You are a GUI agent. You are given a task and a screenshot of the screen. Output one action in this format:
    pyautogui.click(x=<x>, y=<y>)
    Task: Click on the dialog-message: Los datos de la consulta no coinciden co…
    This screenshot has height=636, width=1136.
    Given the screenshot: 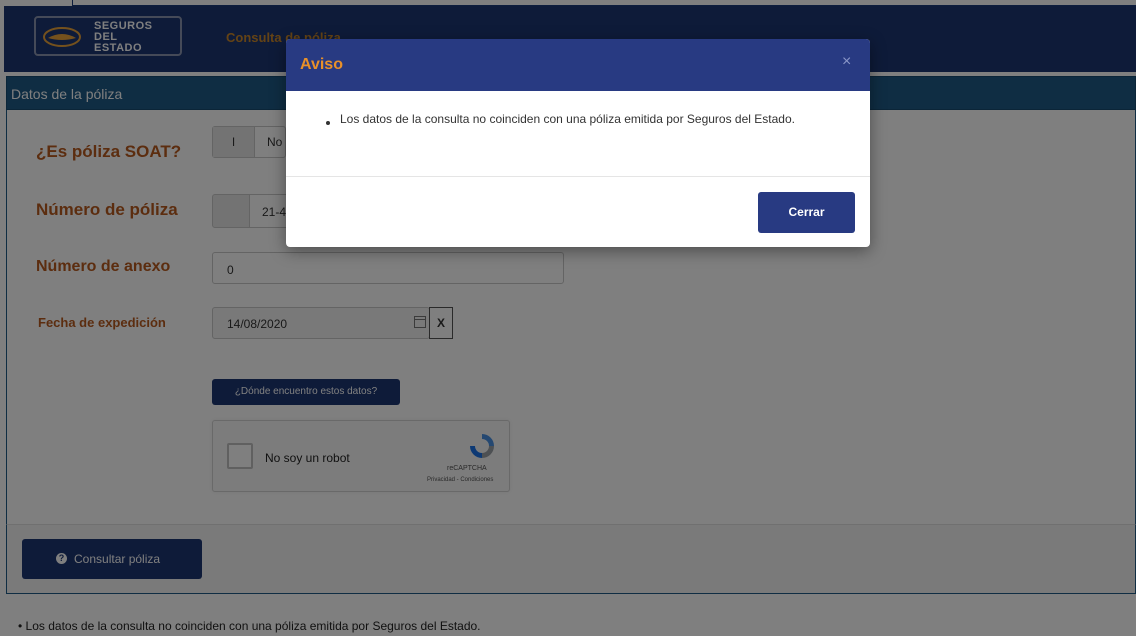 What is the action you would take?
    pyautogui.click(x=567, y=119)
    